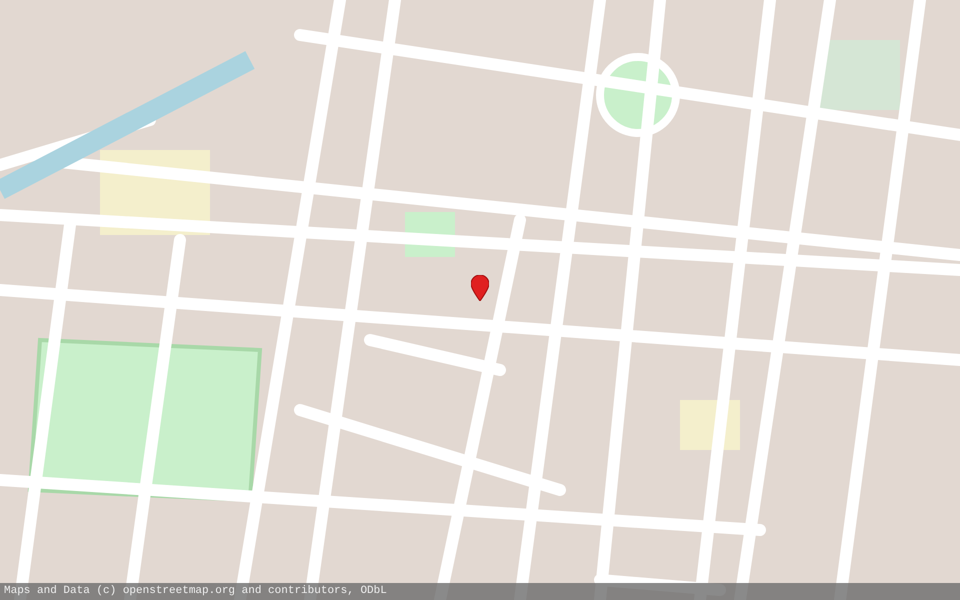 Image resolution: width=960 pixels, height=600 pixels. I want to click on map-pin-icon, so click(480, 288).